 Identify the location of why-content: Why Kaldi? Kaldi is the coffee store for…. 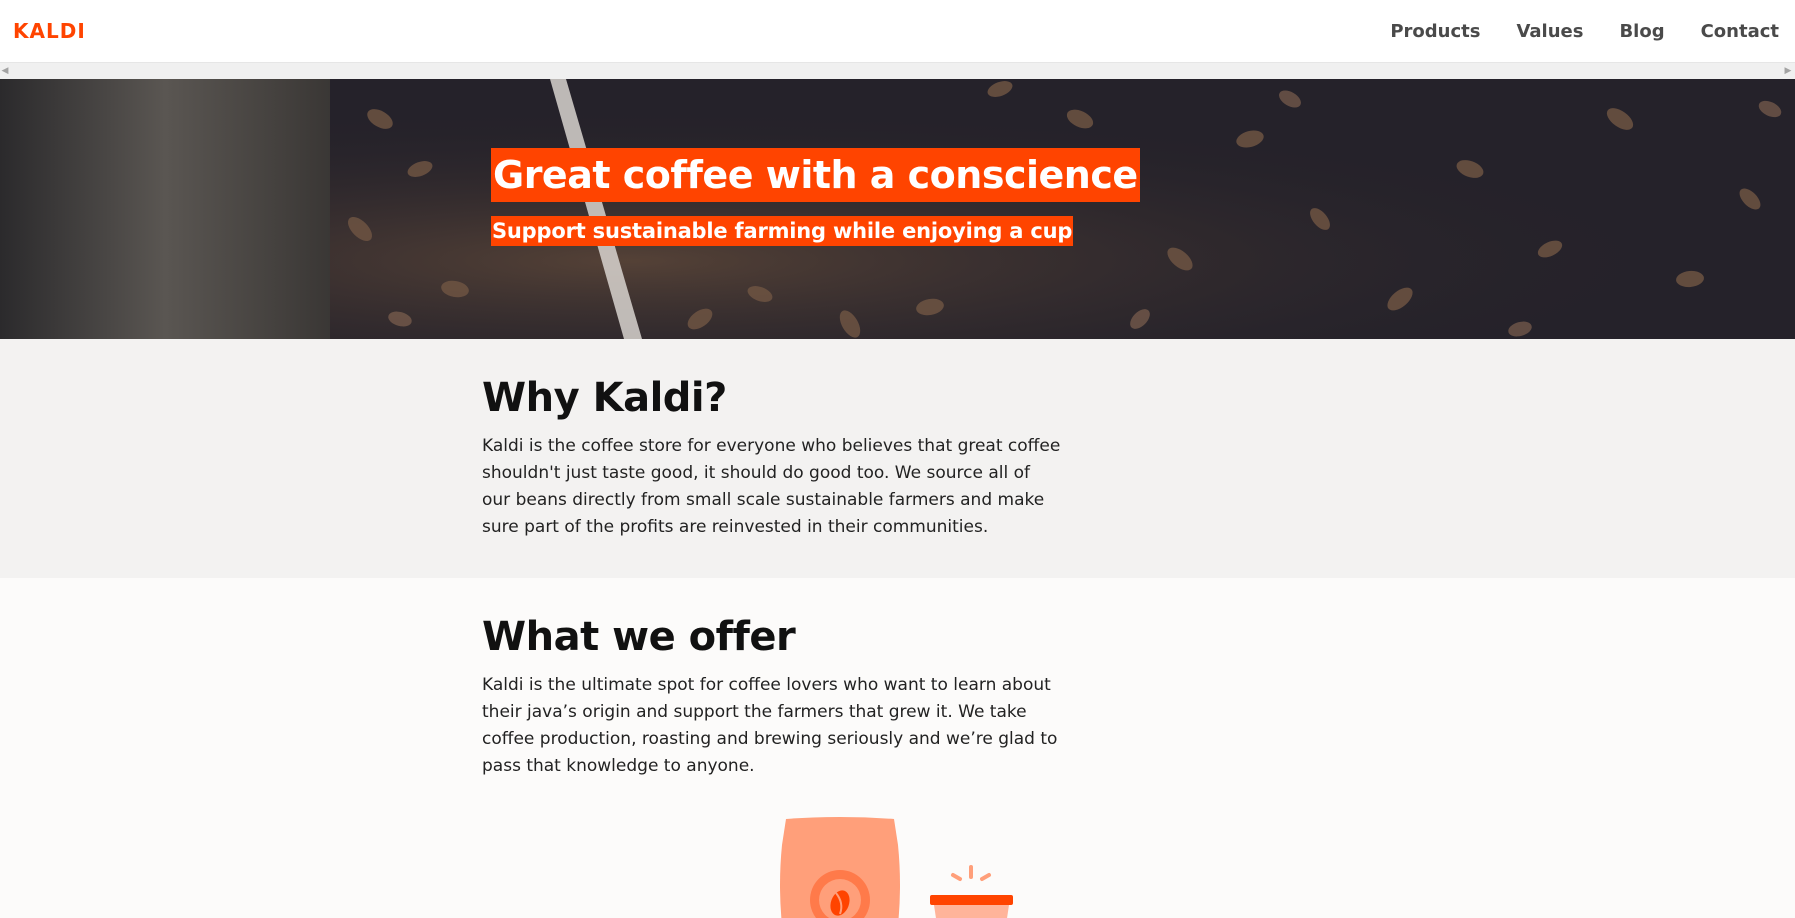
(772, 457).